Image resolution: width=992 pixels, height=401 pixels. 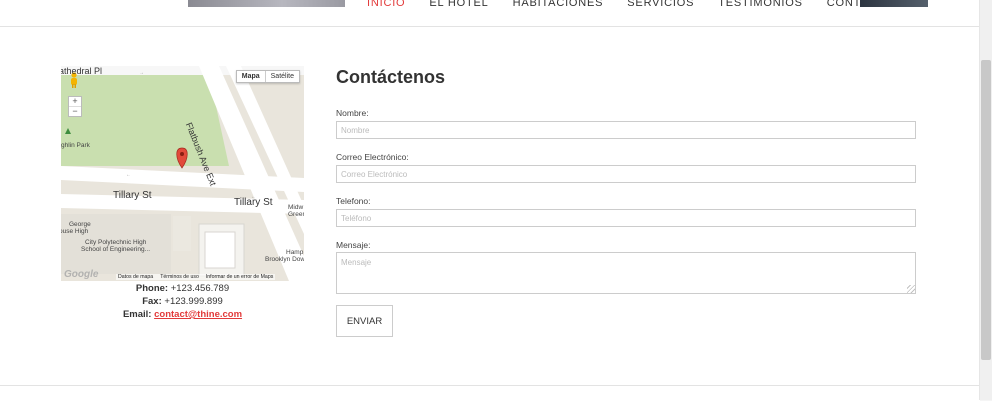 What do you see at coordinates (911, 289) in the screenshot?
I see `textarea-resize-handle-icon` at bounding box center [911, 289].